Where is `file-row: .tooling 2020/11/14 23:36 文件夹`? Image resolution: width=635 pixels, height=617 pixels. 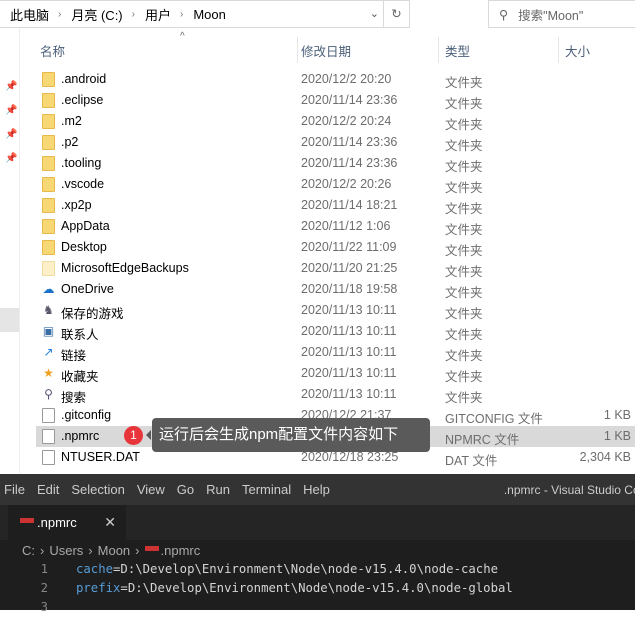 file-row: .tooling 2020/11/14 23:36 文件夹 is located at coordinates (335, 163).